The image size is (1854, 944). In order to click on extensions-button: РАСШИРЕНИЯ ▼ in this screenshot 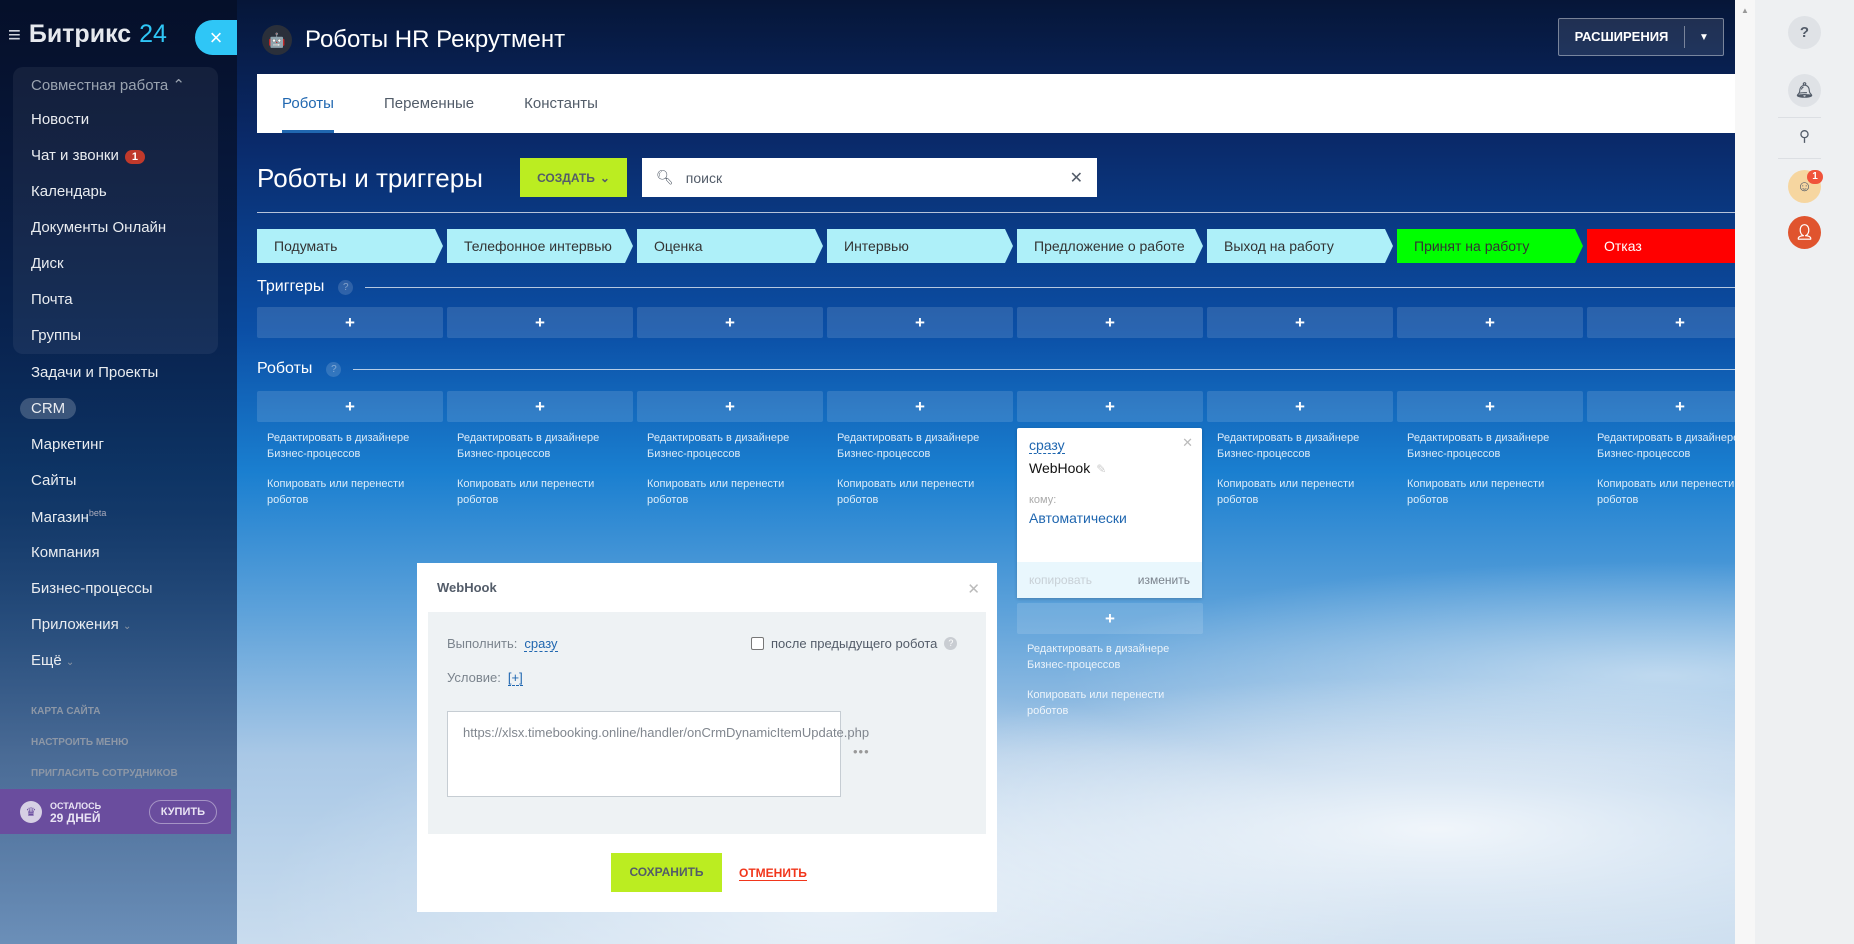, I will do `click(1641, 37)`.